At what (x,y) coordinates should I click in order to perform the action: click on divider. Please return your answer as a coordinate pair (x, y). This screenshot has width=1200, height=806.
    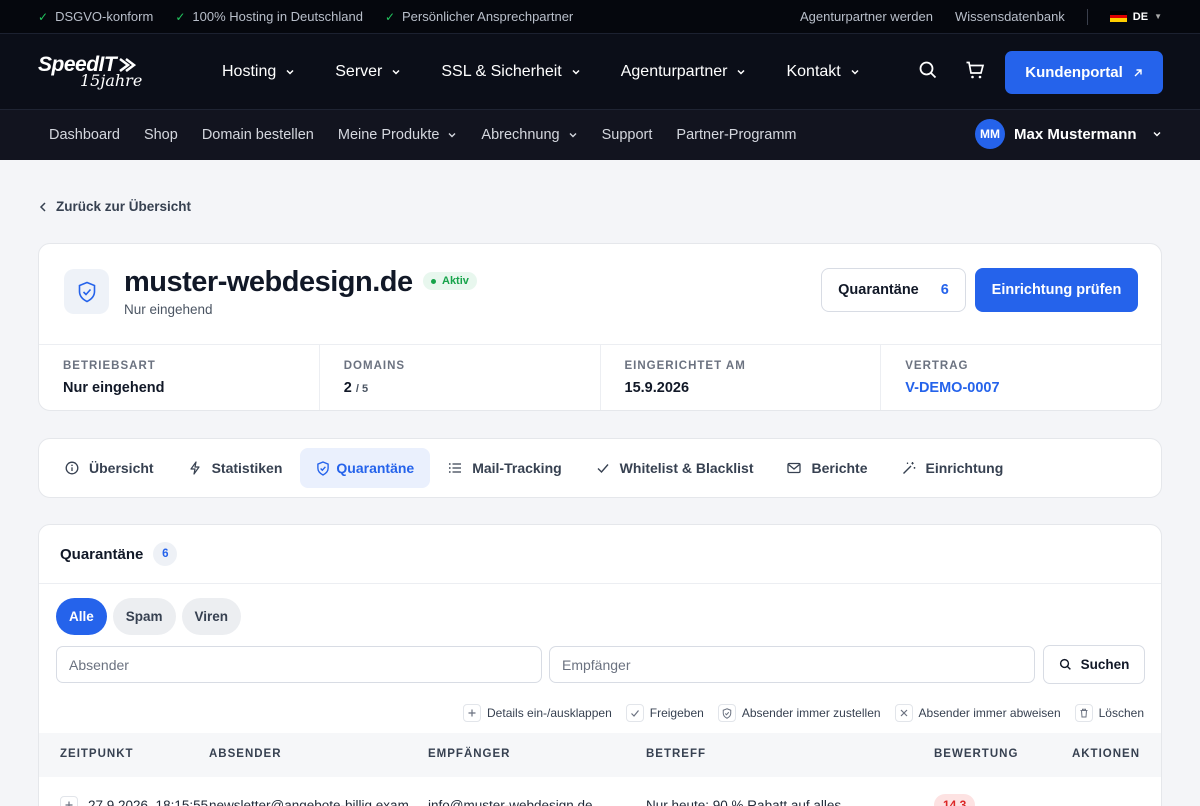
    Looking at the image, I should click on (1087, 16).